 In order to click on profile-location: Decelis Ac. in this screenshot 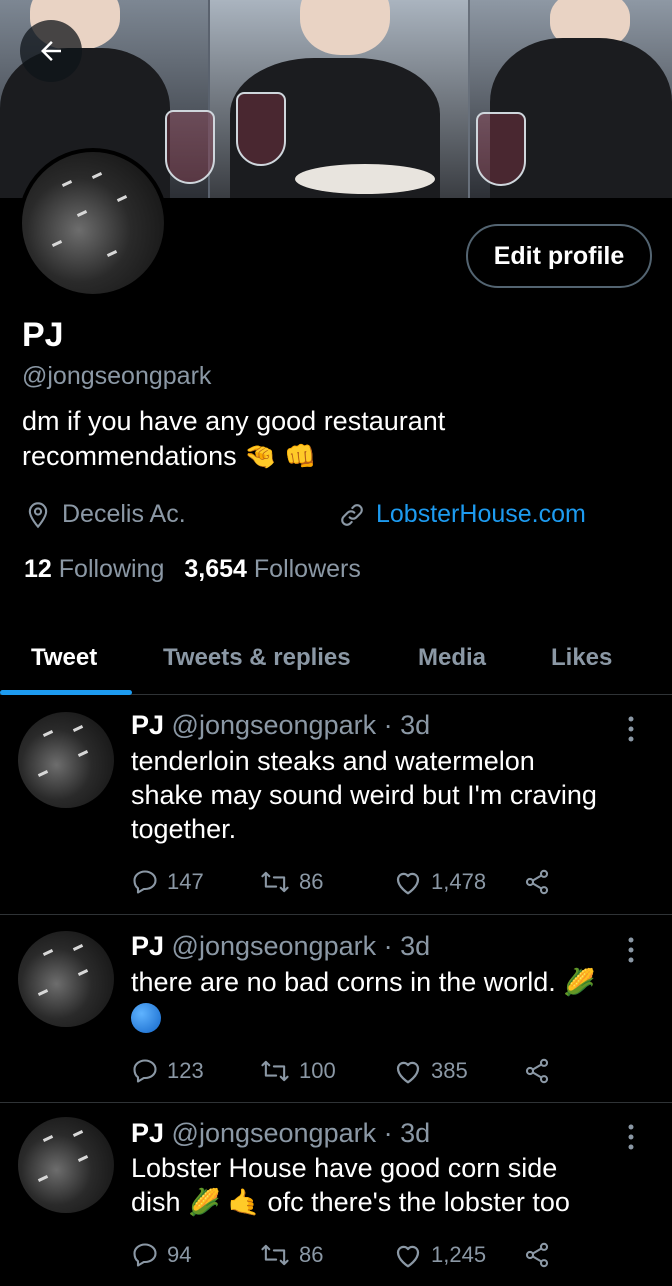, I will do `click(105, 514)`.